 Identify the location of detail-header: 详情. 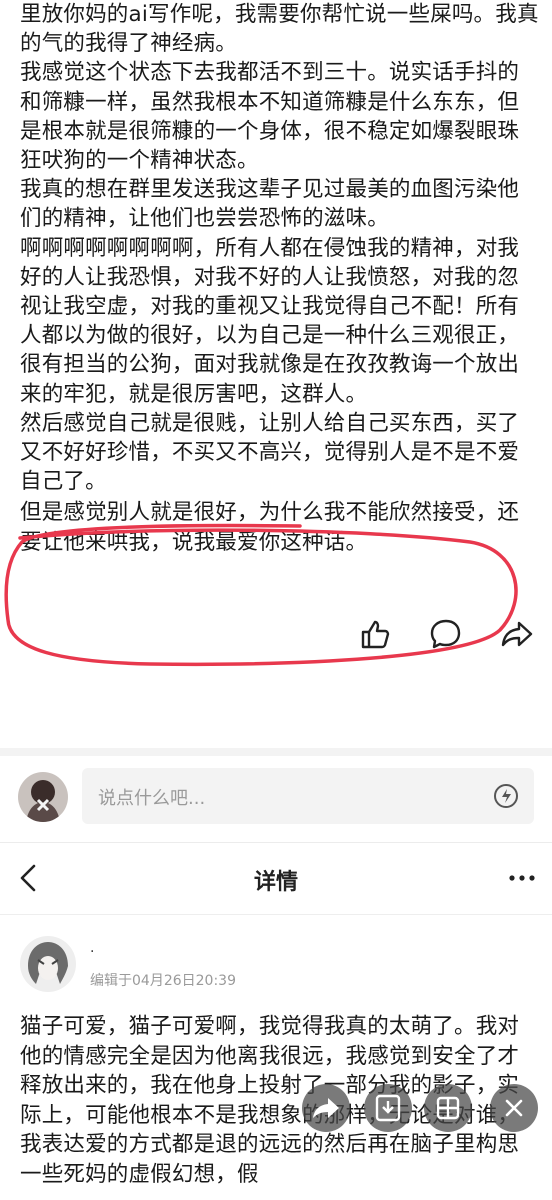
(276, 879).